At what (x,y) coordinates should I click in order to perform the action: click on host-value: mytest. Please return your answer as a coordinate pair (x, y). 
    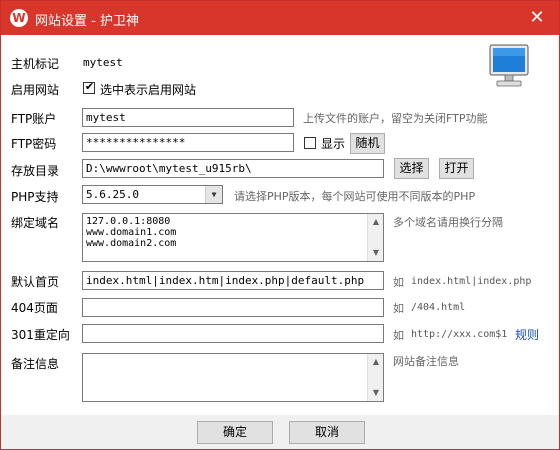
    Looking at the image, I should click on (103, 62).